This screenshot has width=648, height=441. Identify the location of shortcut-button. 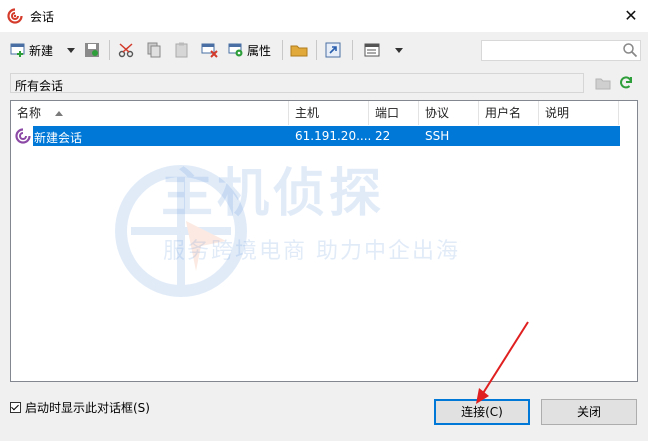
(333, 50).